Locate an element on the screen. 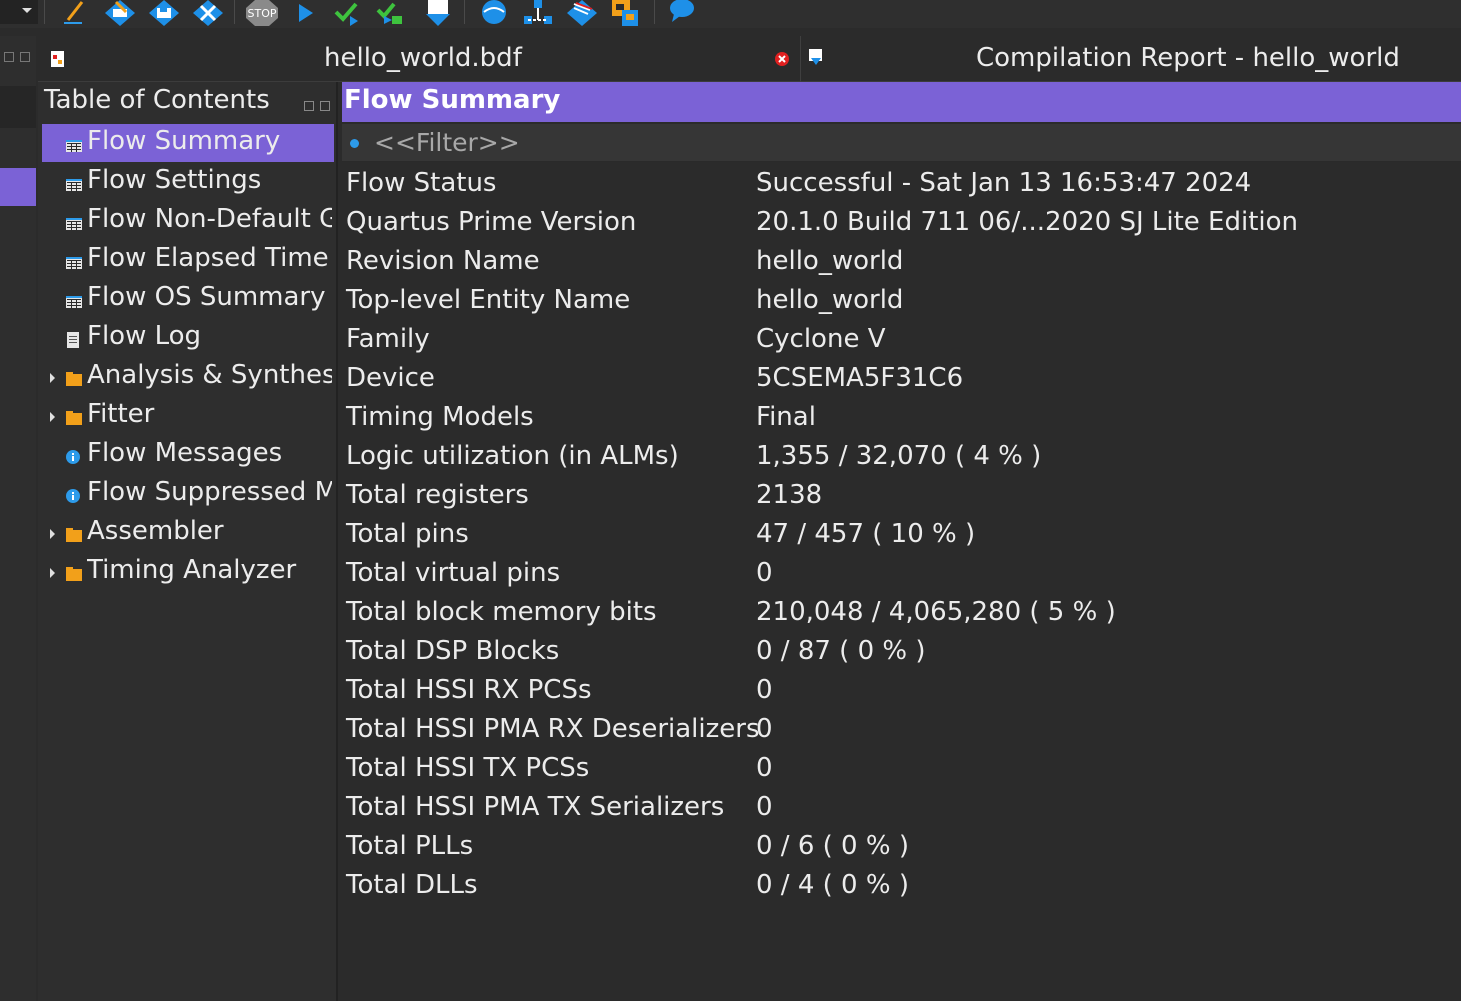 The image size is (1461, 1001). table-row: Total HSSI TX PCSs 0 is located at coordinates (901, 770).